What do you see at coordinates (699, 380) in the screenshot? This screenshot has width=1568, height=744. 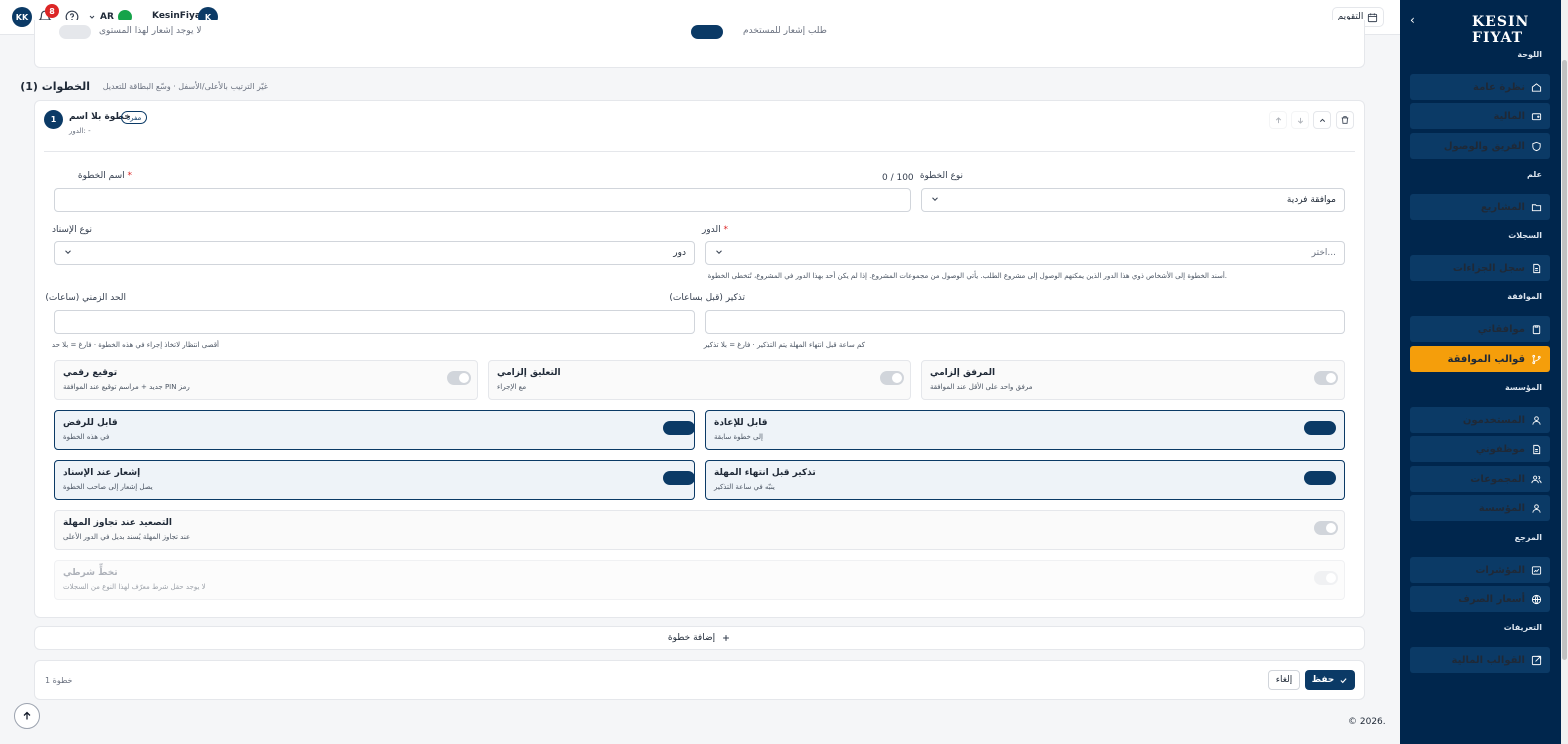 I see `comment-option: التعليق إلزامي مع الإجراء` at bounding box center [699, 380].